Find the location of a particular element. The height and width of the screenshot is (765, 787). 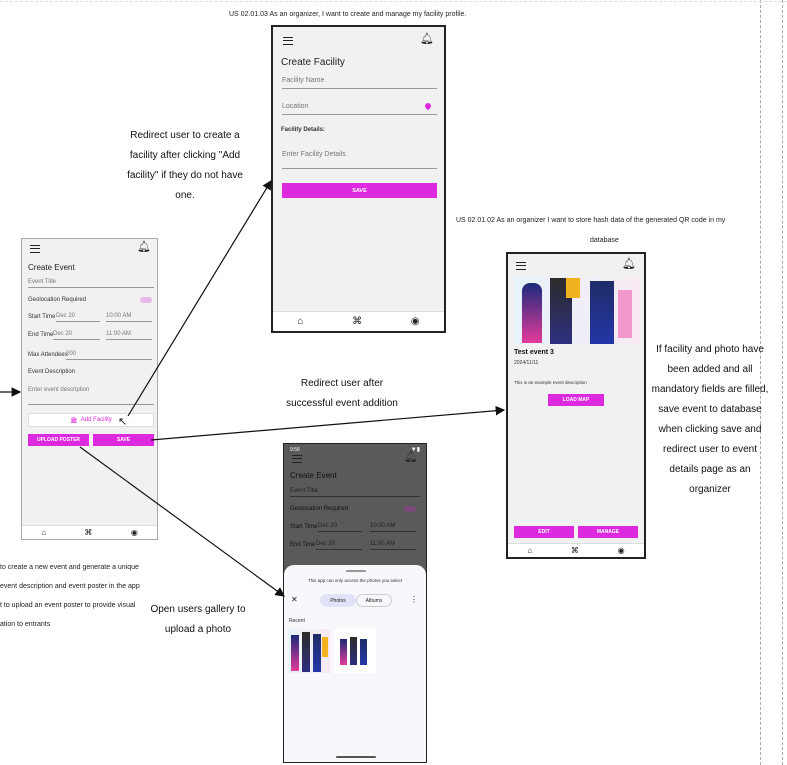

edit-button: EDIT is located at coordinates (544, 532).